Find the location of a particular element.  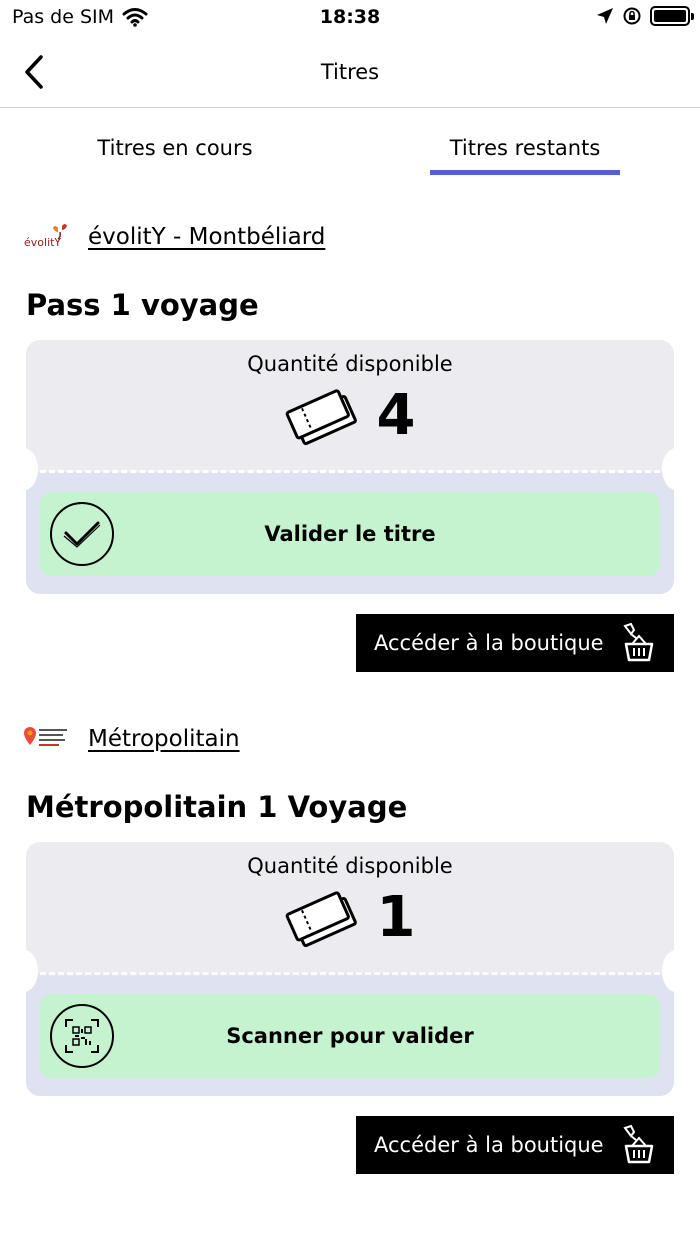

quantity-row: 4 is located at coordinates (350, 416).